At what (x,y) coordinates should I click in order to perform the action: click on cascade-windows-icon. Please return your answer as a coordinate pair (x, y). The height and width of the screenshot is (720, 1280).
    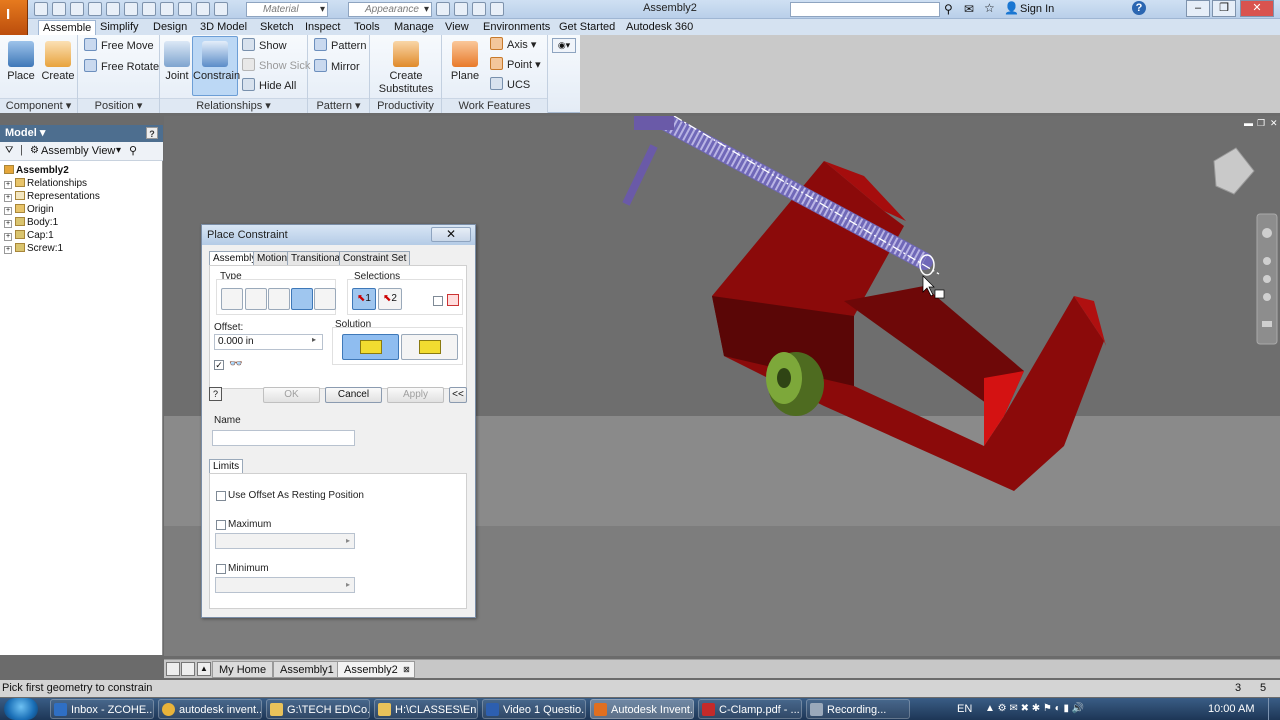
    Looking at the image, I should click on (188, 669).